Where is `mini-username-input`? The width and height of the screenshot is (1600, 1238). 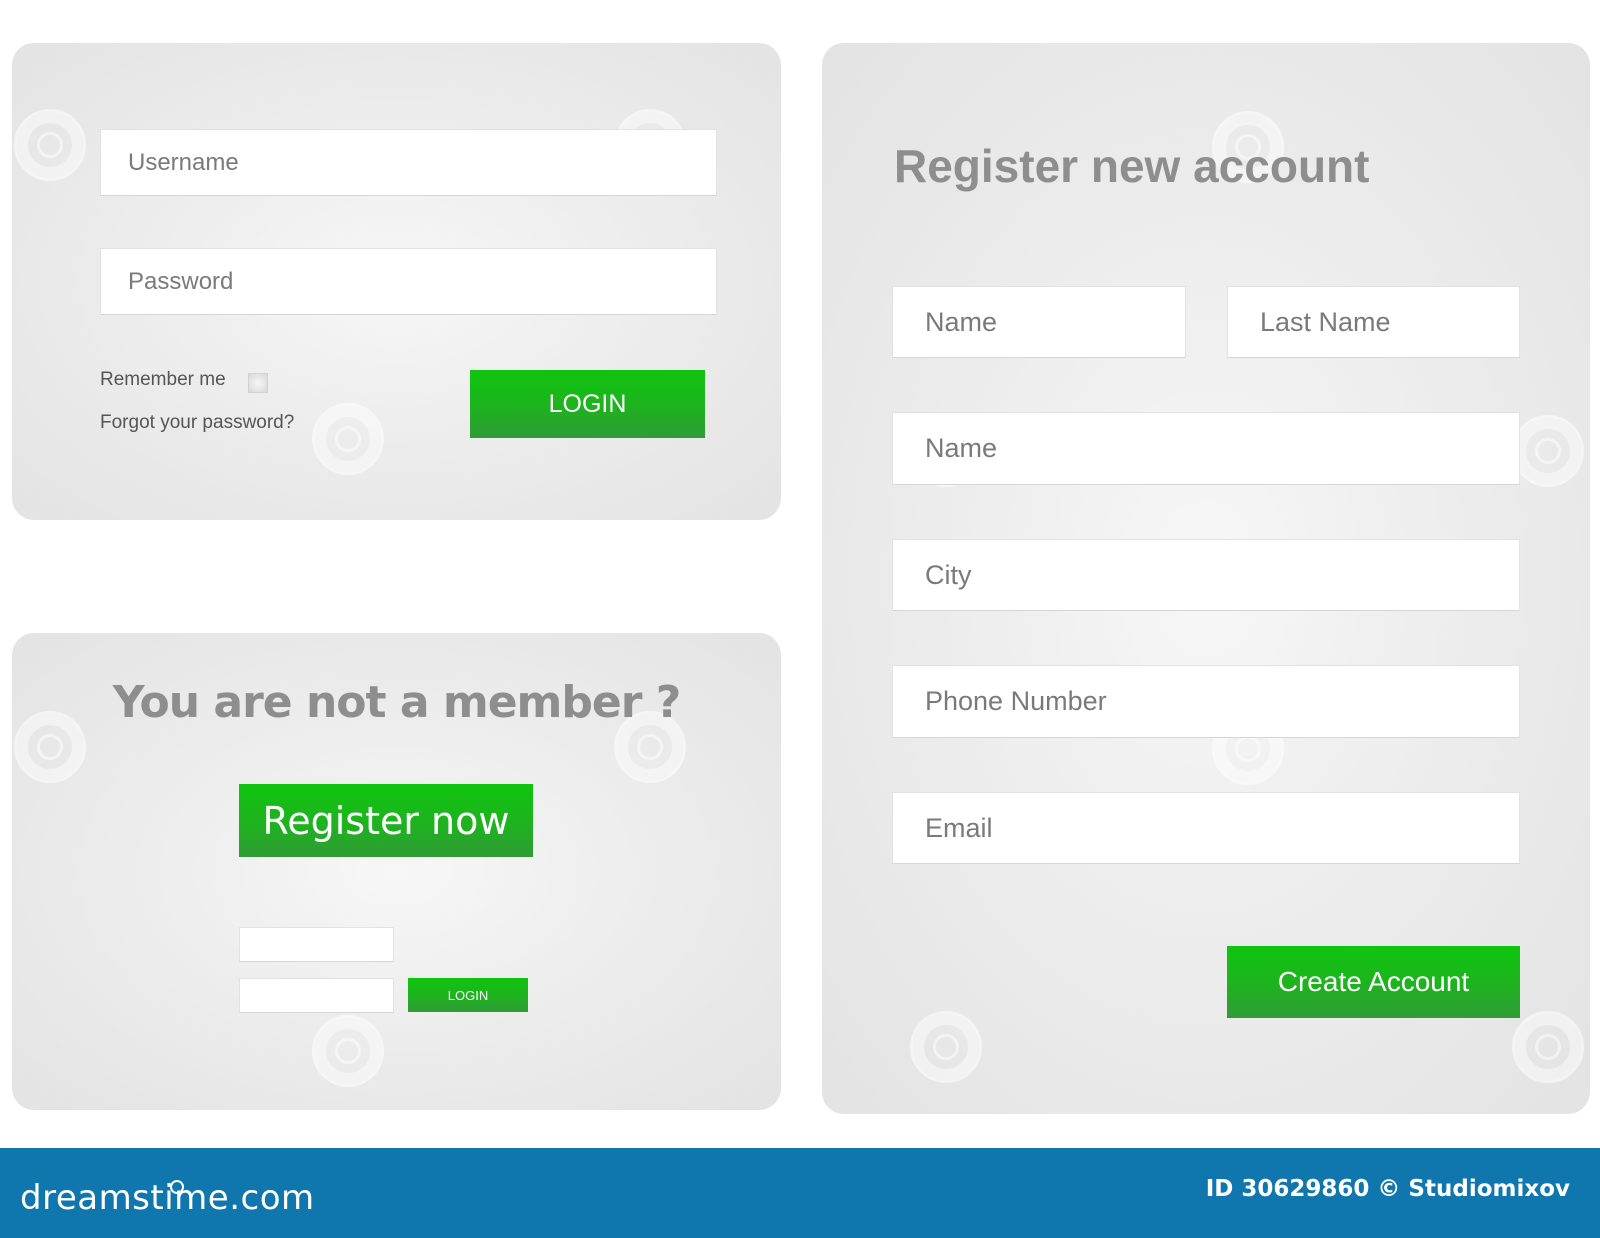 mini-username-input is located at coordinates (316, 944).